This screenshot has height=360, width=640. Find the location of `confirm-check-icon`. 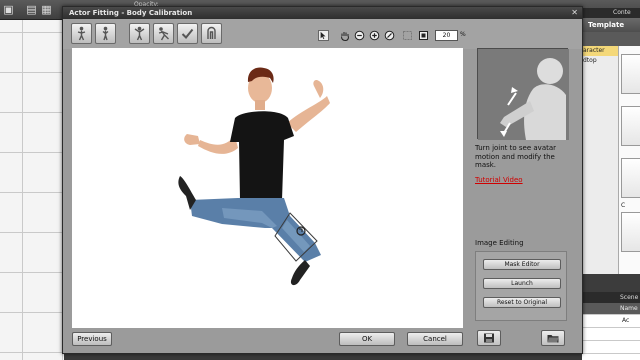

confirm-check-icon is located at coordinates (187, 33).